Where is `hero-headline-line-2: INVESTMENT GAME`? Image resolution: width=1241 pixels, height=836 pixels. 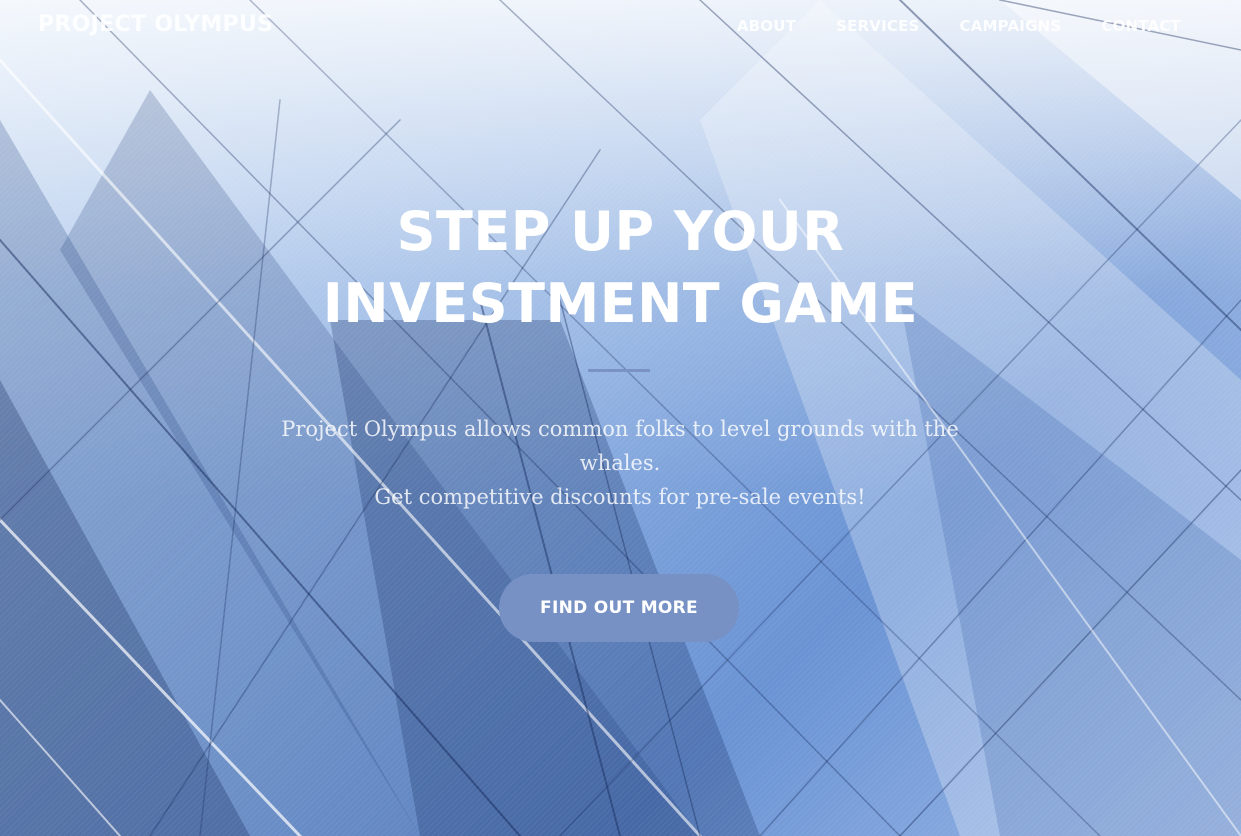 hero-headline-line-2: INVESTMENT GAME is located at coordinates (620, 303).